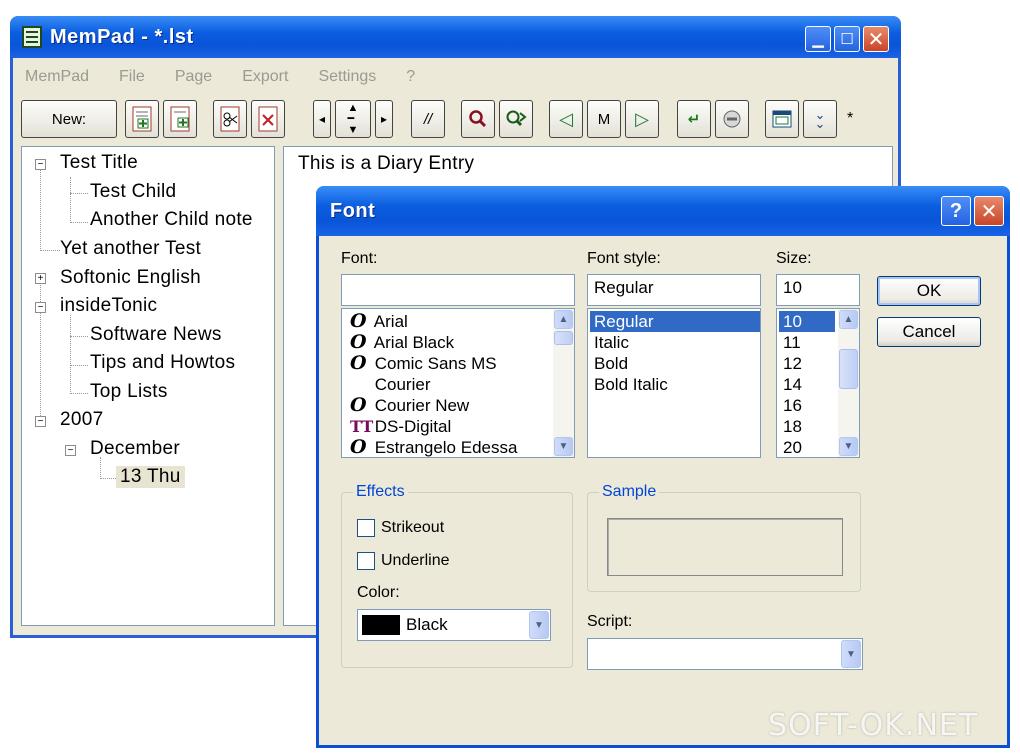 The height and width of the screenshot is (755, 1020). Describe the element at coordinates (409, 405) in the screenshot. I see `font-list-item: O Courier New` at that location.